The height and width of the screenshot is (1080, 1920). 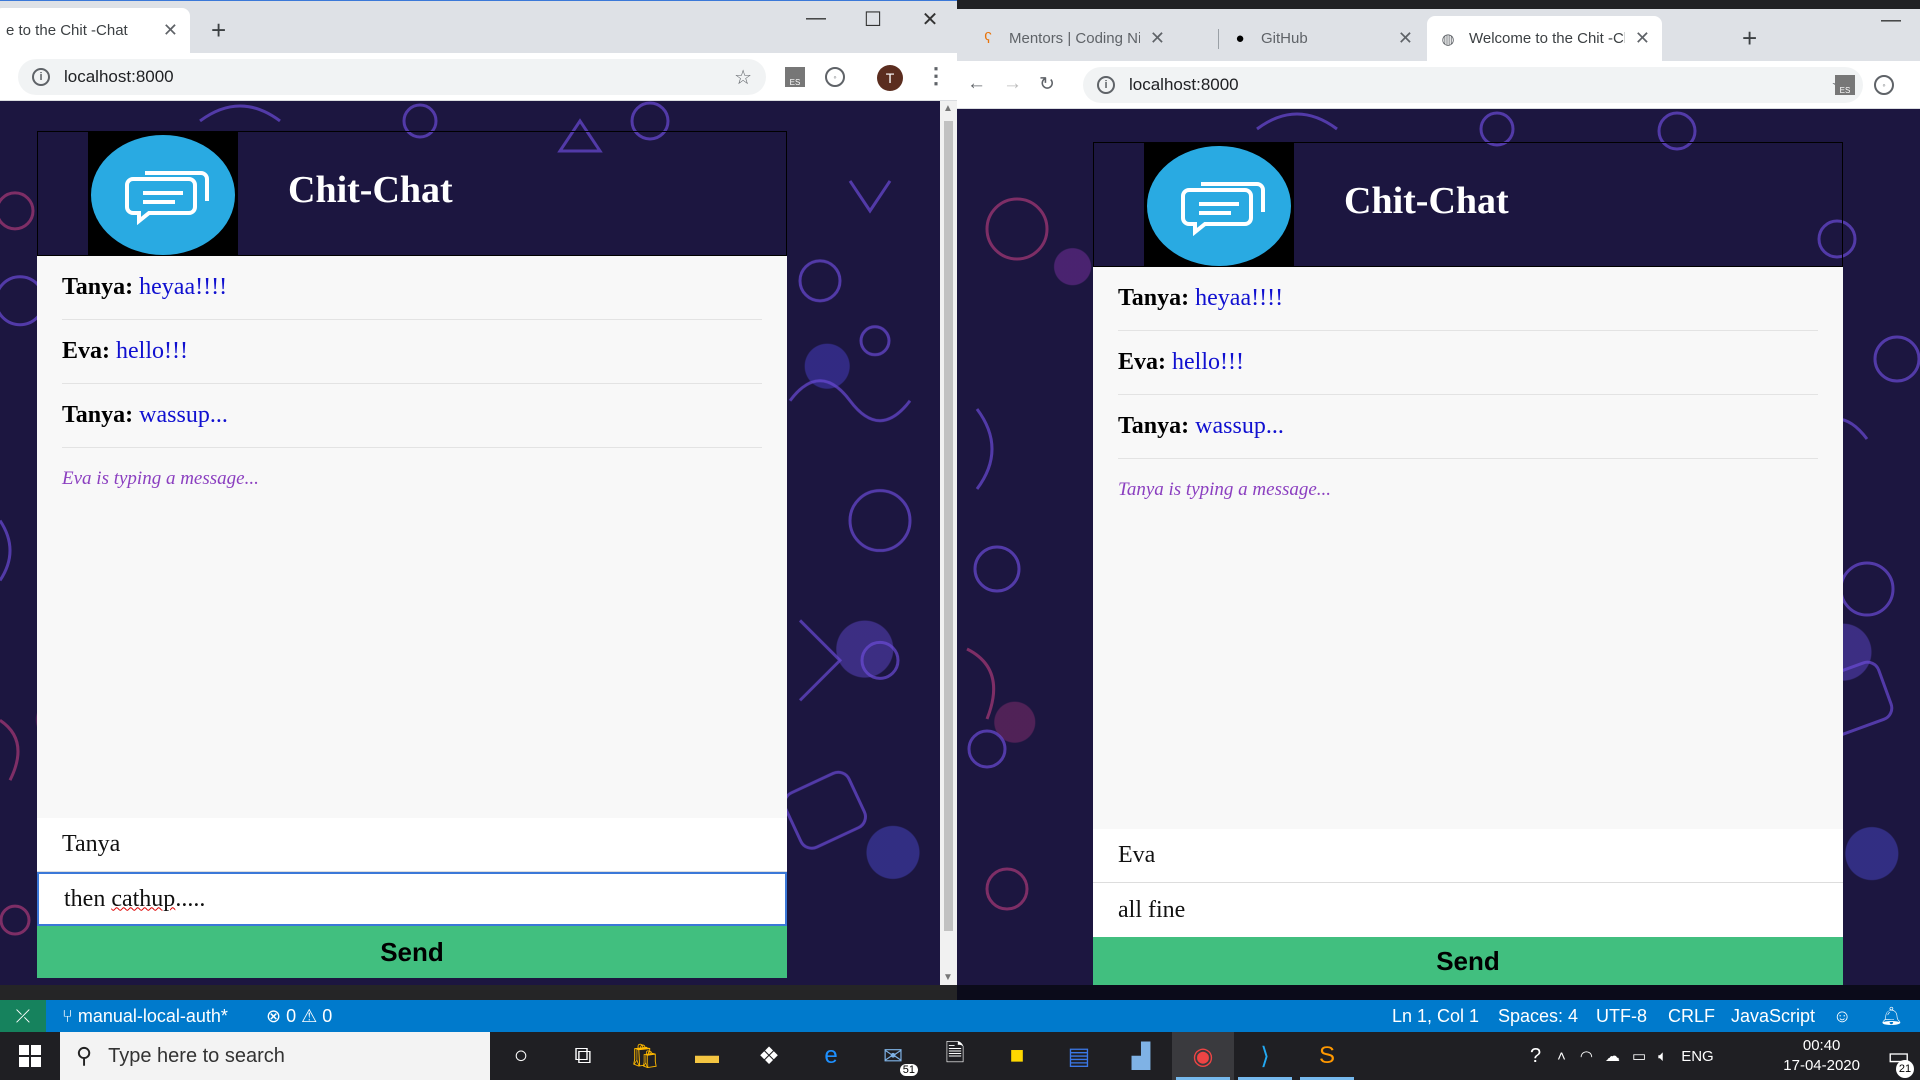 I want to click on profile-initial: T, so click(x=890, y=78).